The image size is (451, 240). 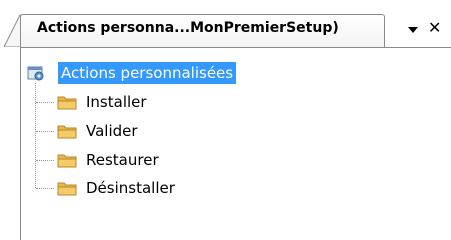 What do you see at coordinates (35, 73) in the screenshot?
I see `custom-actions-icon` at bounding box center [35, 73].